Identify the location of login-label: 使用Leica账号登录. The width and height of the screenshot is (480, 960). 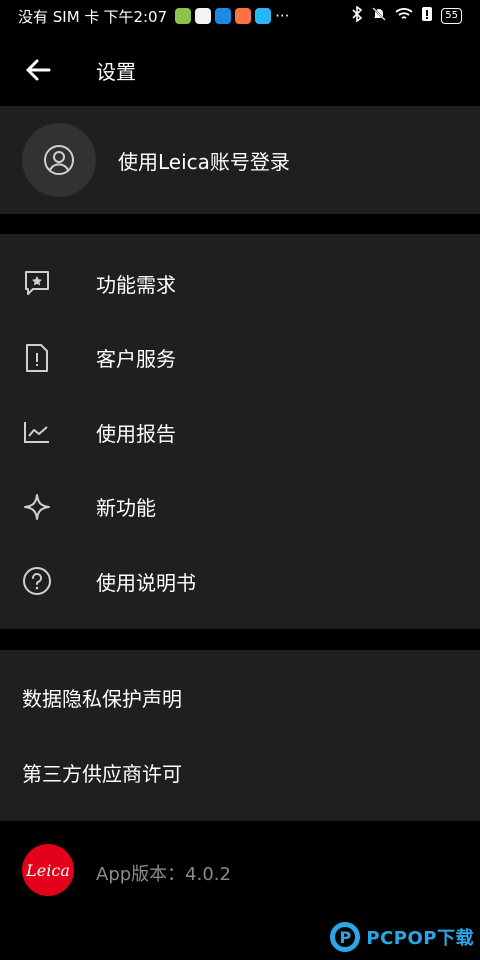
(204, 161).